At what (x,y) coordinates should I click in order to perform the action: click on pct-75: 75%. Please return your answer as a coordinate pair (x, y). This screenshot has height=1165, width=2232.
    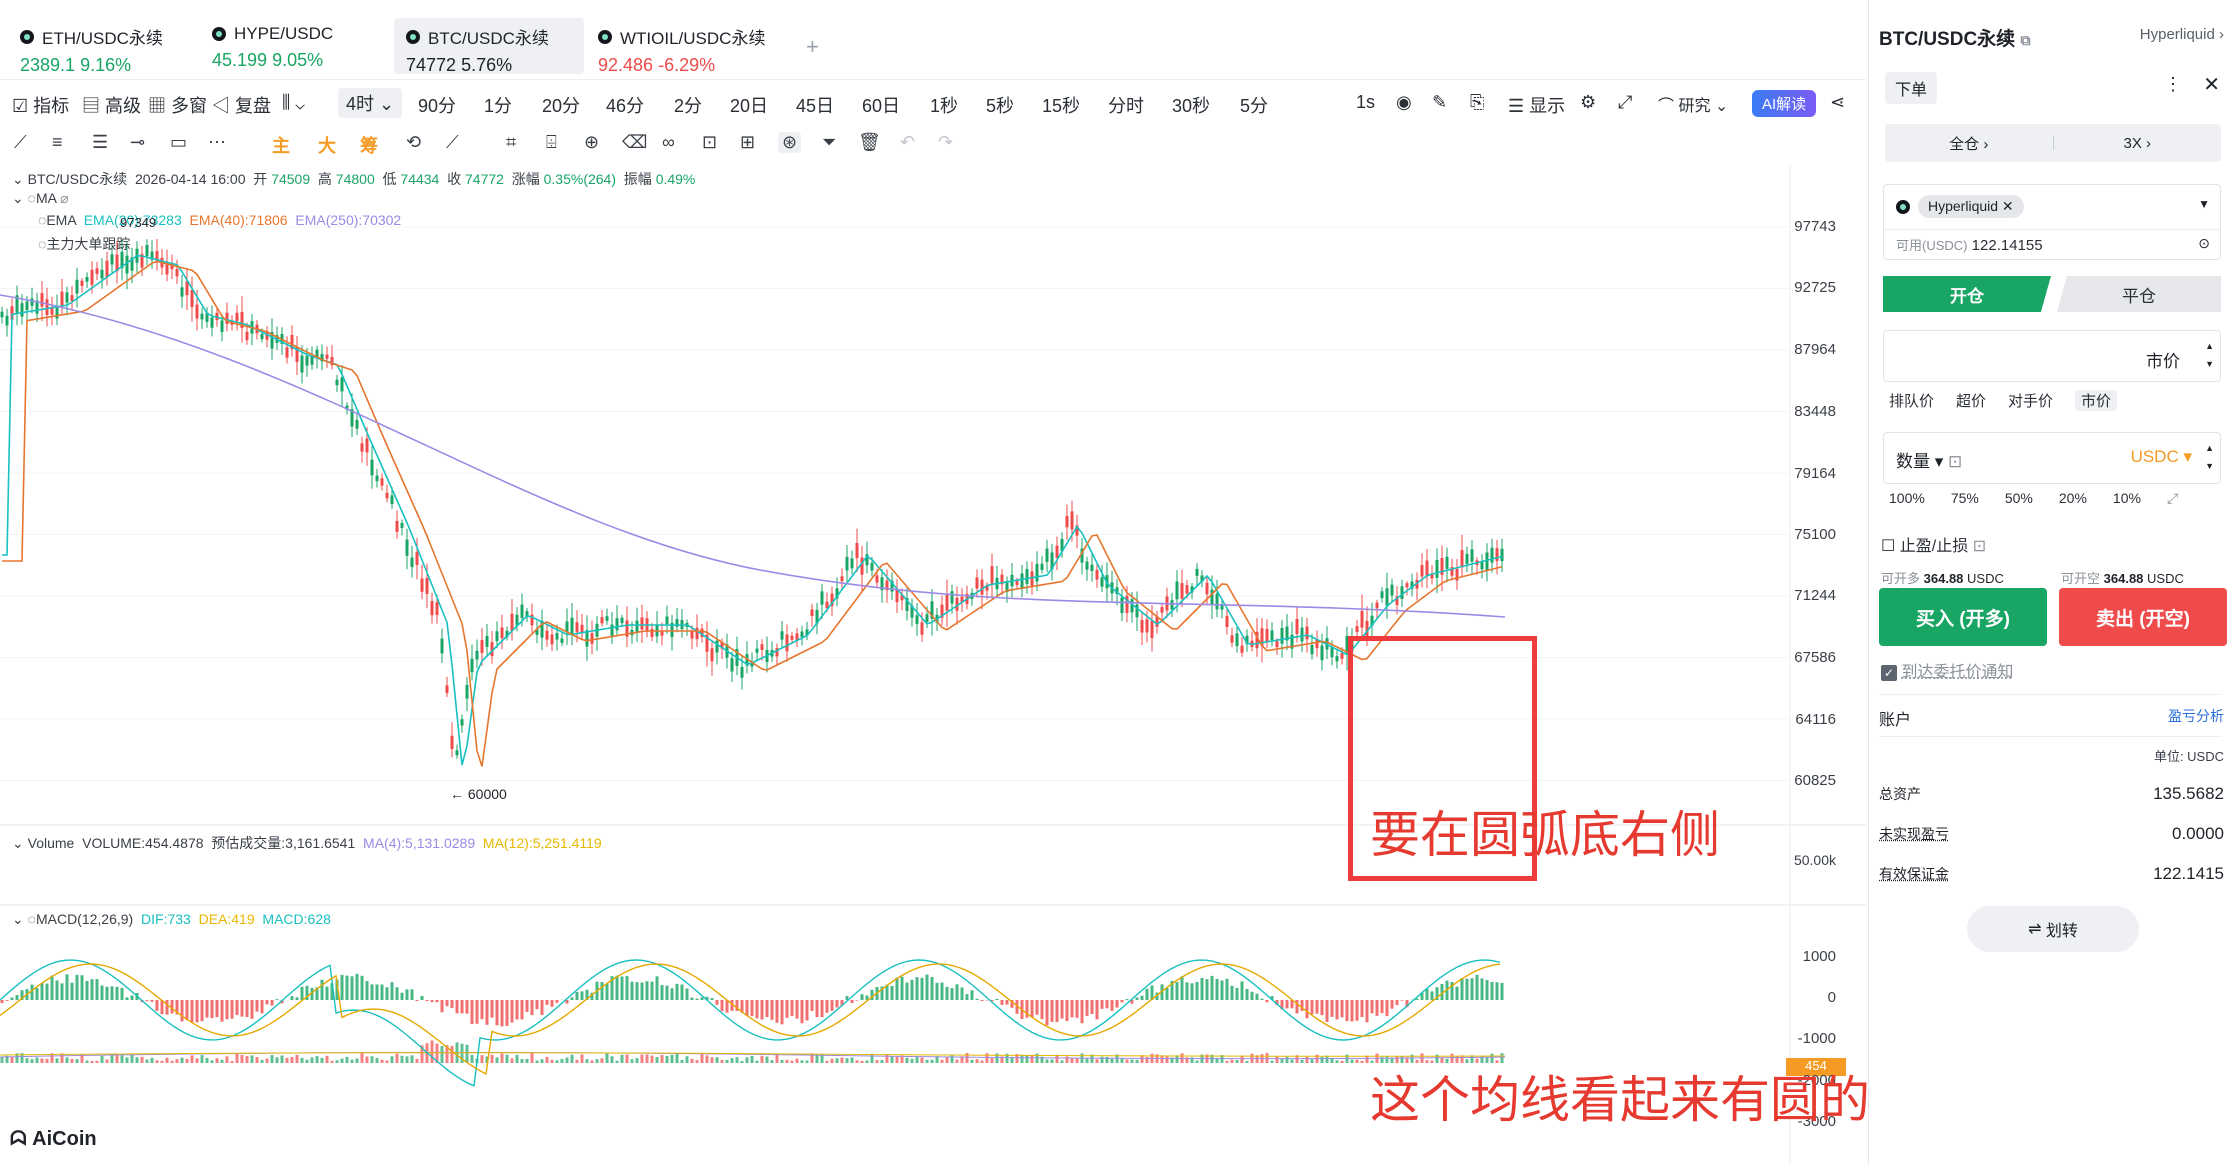
    Looking at the image, I should click on (1965, 498).